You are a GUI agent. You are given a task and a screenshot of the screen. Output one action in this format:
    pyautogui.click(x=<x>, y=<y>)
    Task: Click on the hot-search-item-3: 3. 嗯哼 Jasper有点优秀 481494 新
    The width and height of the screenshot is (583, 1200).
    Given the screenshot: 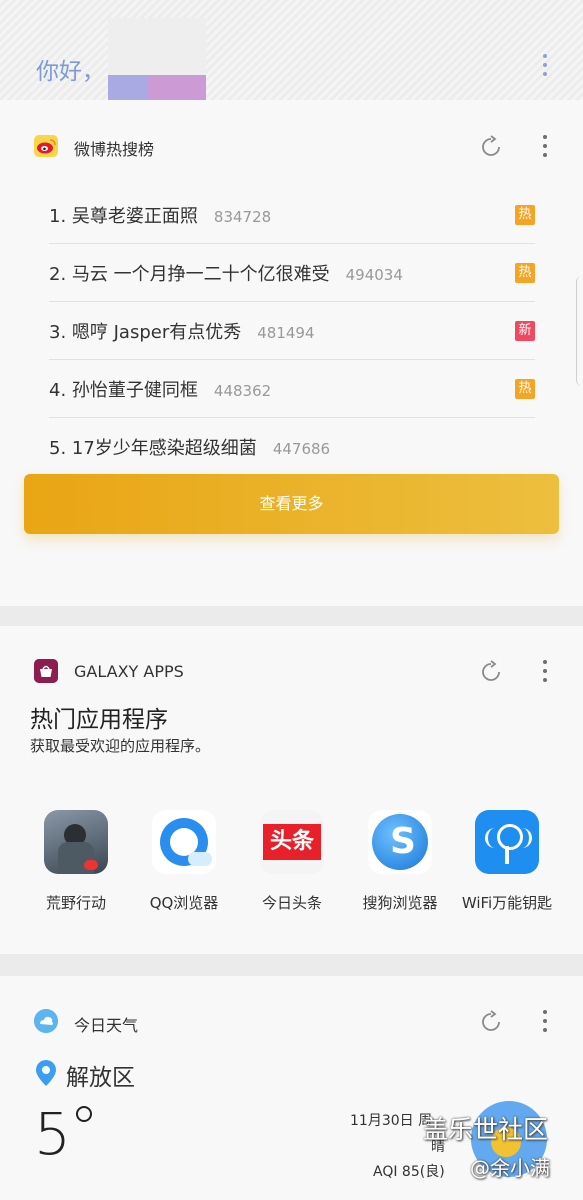 What is the action you would take?
    pyautogui.click(x=292, y=330)
    